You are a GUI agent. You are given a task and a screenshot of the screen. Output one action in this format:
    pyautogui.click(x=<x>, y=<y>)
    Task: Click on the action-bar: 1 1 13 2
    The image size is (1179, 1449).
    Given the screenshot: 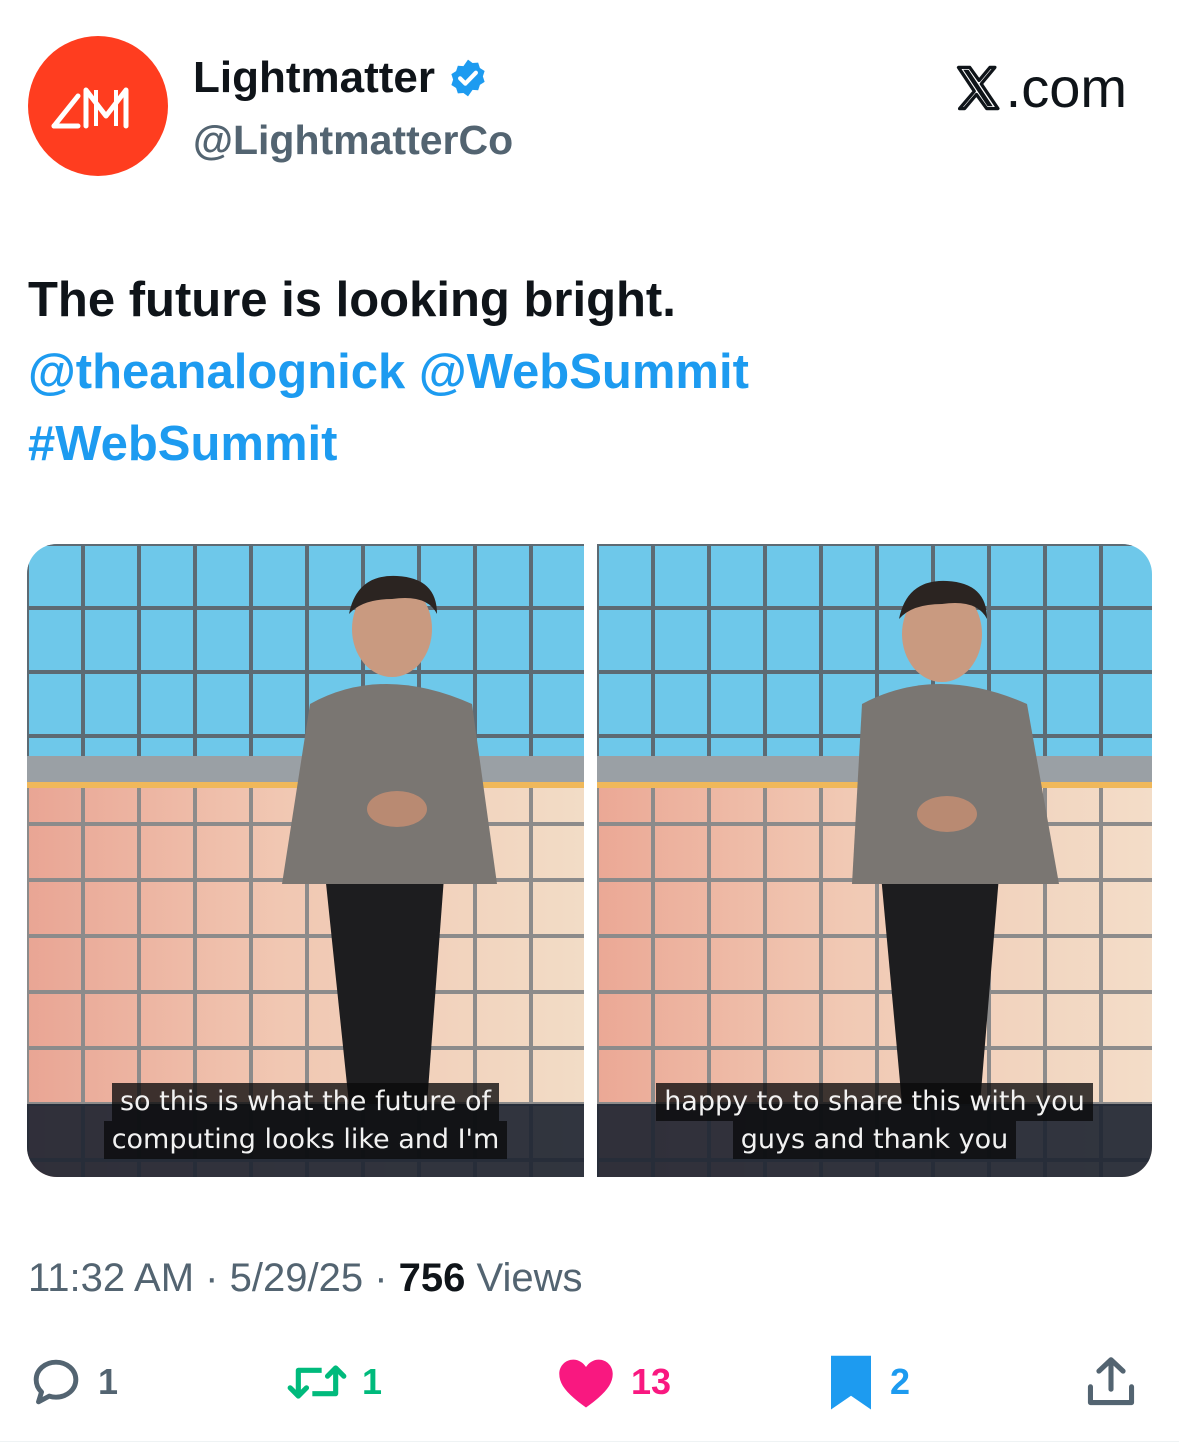 What is the action you would take?
    pyautogui.click(x=589, y=1382)
    